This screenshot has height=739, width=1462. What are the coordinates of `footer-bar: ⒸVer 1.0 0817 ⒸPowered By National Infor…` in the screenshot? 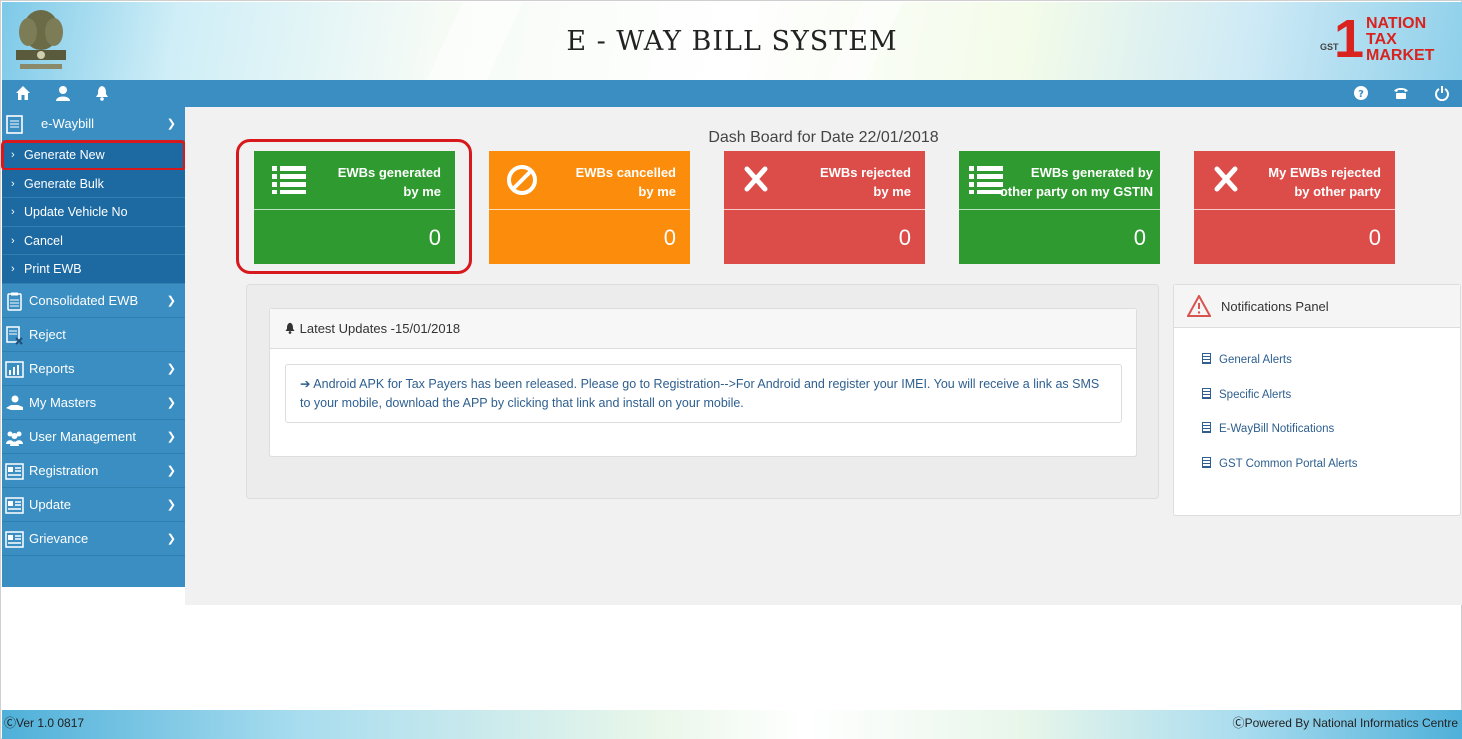 It's located at (732, 724).